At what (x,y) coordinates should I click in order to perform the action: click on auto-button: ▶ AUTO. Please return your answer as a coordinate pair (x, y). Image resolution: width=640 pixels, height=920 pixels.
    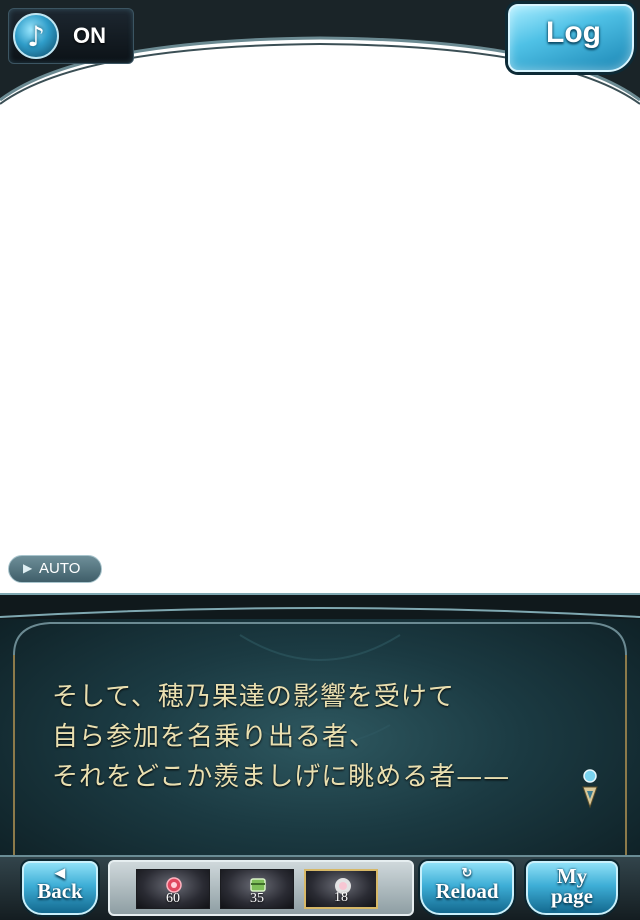
    Looking at the image, I should click on (55, 569).